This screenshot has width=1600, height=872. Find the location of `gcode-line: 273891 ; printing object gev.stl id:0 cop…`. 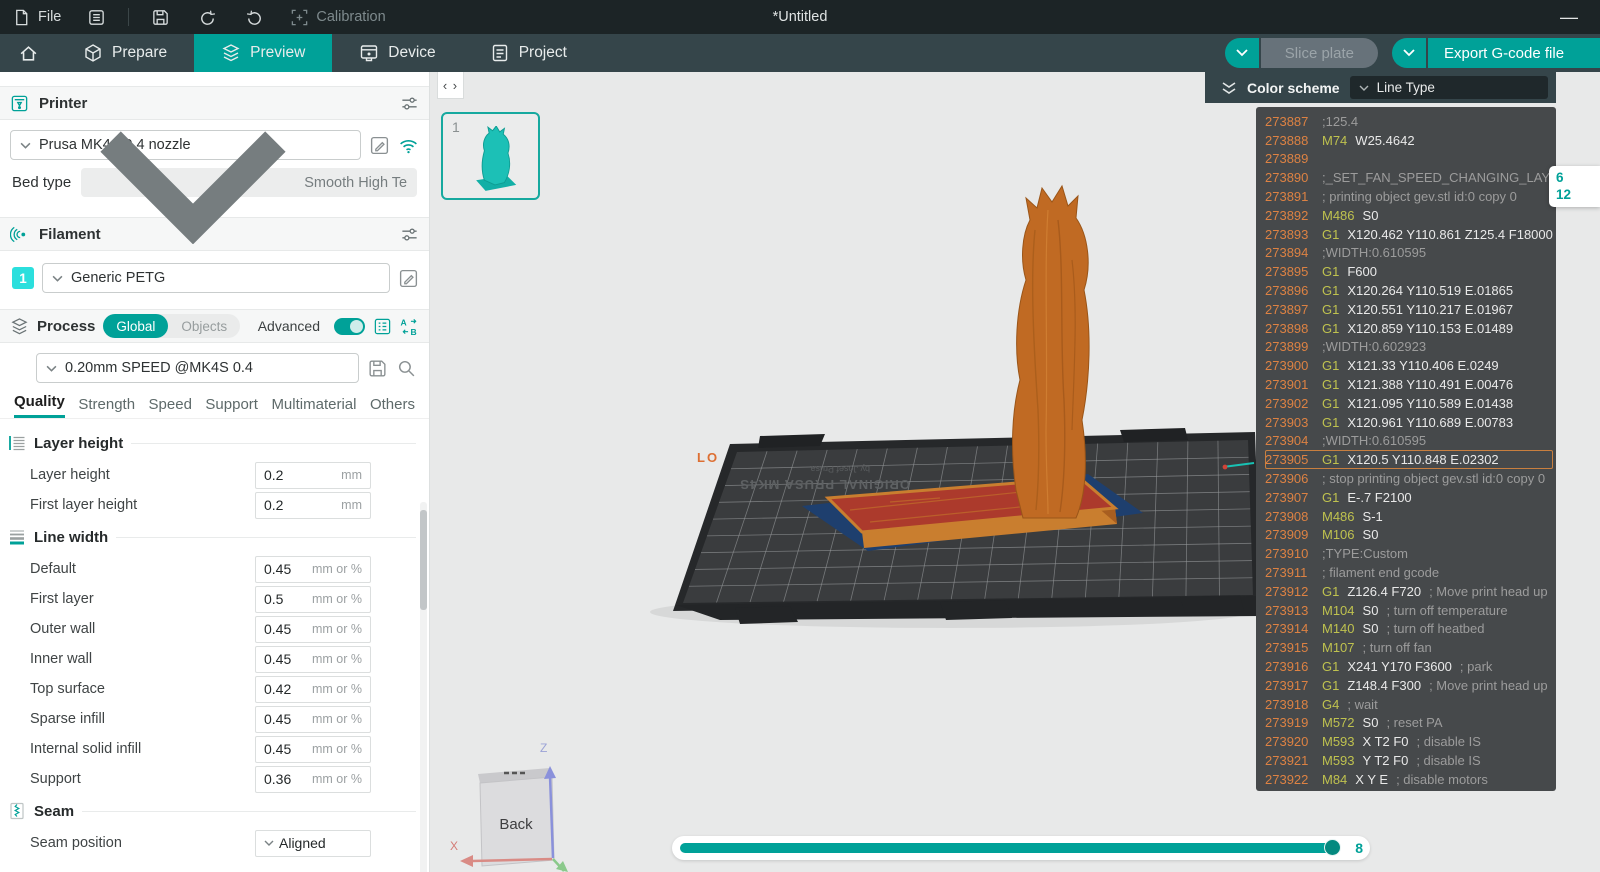

gcode-line: 273891 ; printing object gev.stl id:0 cop… is located at coordinates (1410, 196).